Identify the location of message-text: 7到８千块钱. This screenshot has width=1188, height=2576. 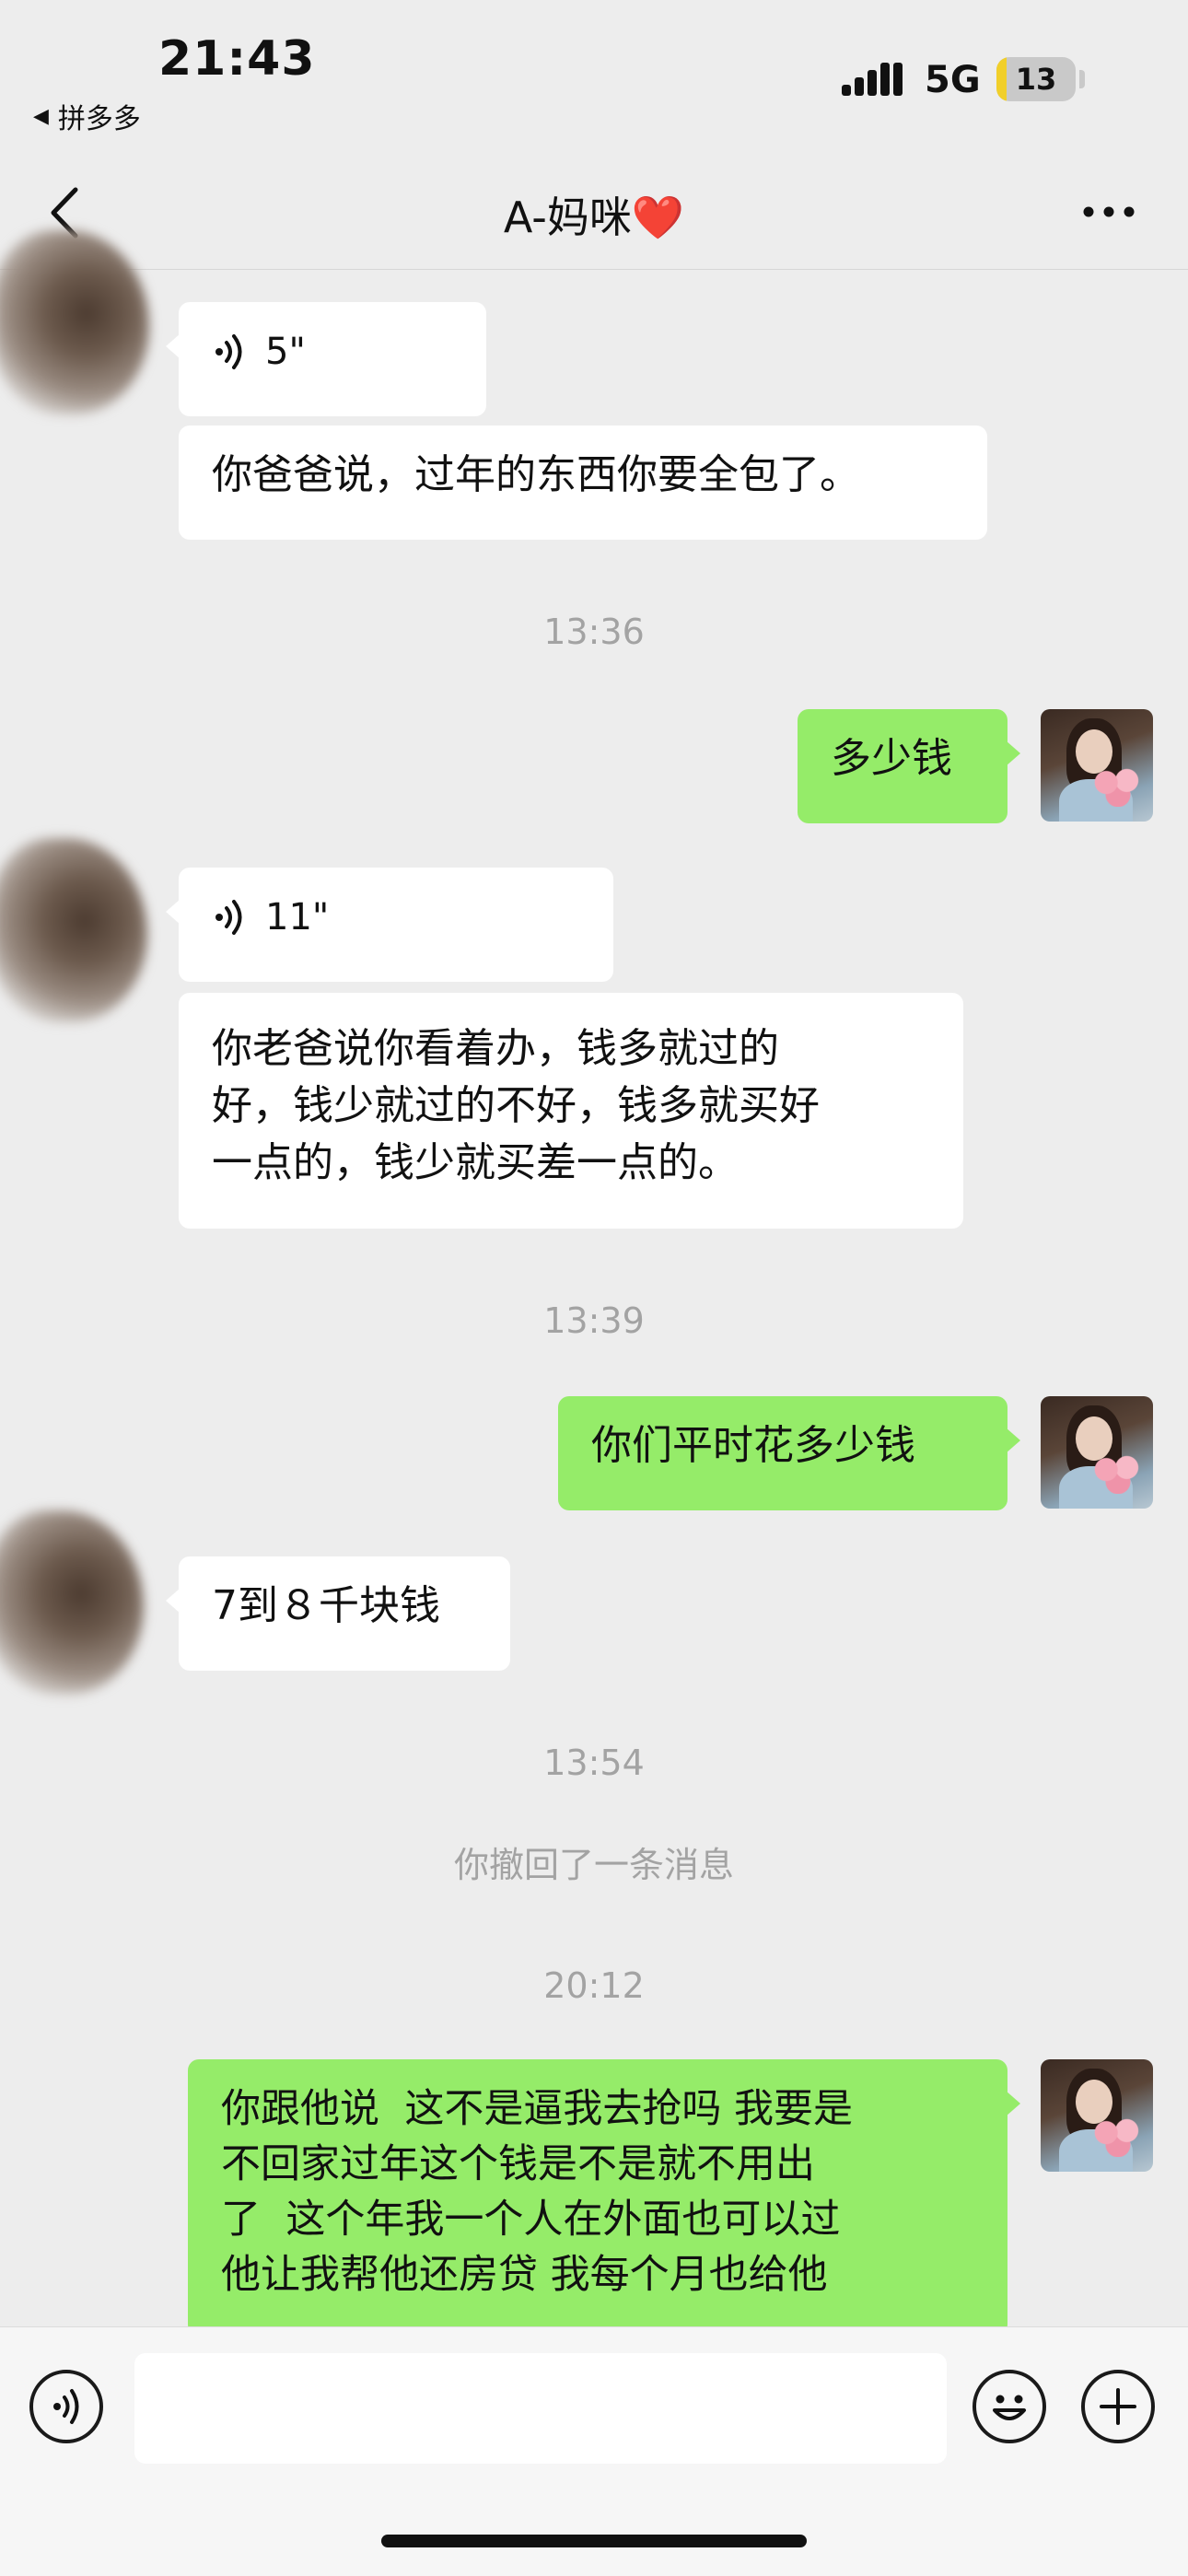
(326, 1605).